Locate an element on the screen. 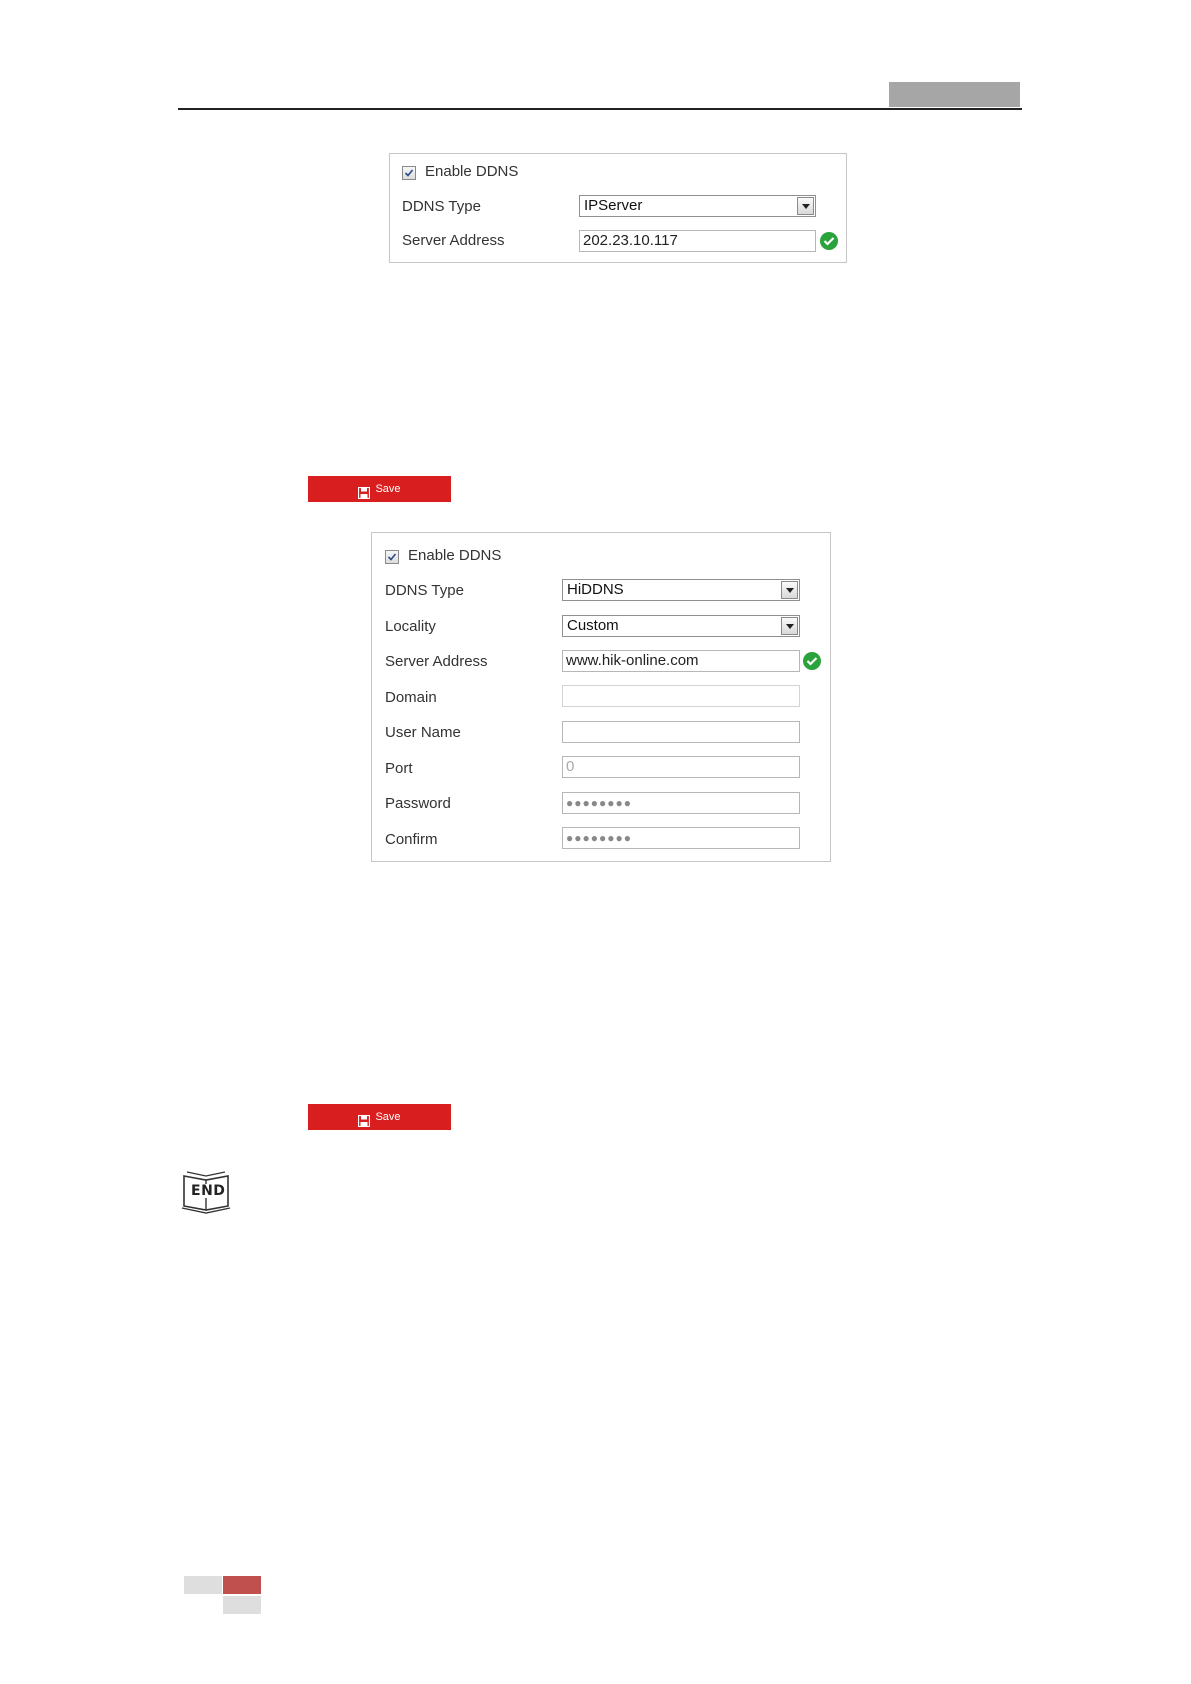 This screenshot has width=1191, height=1684. server-address-input: 202.23.10.117 is located at coordinates (697, 241).